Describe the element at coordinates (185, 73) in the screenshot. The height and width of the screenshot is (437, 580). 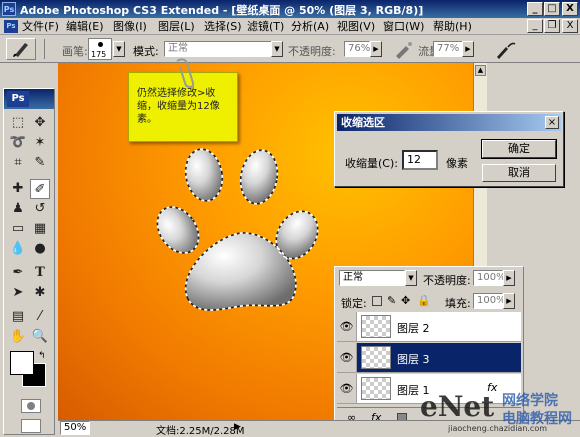
I see `paperclip-icon` at that location.